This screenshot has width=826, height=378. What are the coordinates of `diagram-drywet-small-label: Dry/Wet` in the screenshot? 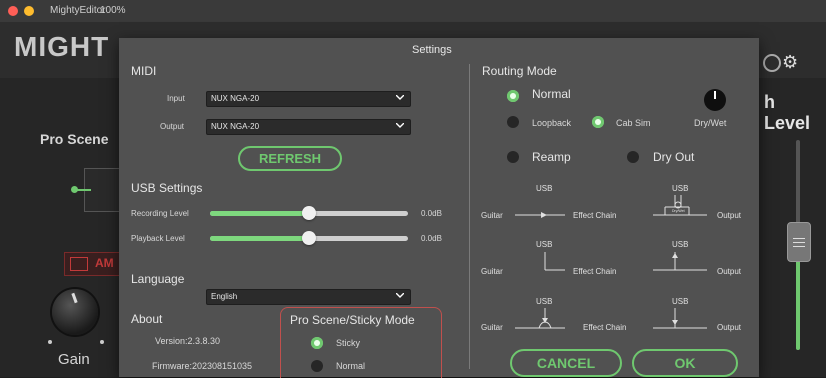 It's located at (678, 211).